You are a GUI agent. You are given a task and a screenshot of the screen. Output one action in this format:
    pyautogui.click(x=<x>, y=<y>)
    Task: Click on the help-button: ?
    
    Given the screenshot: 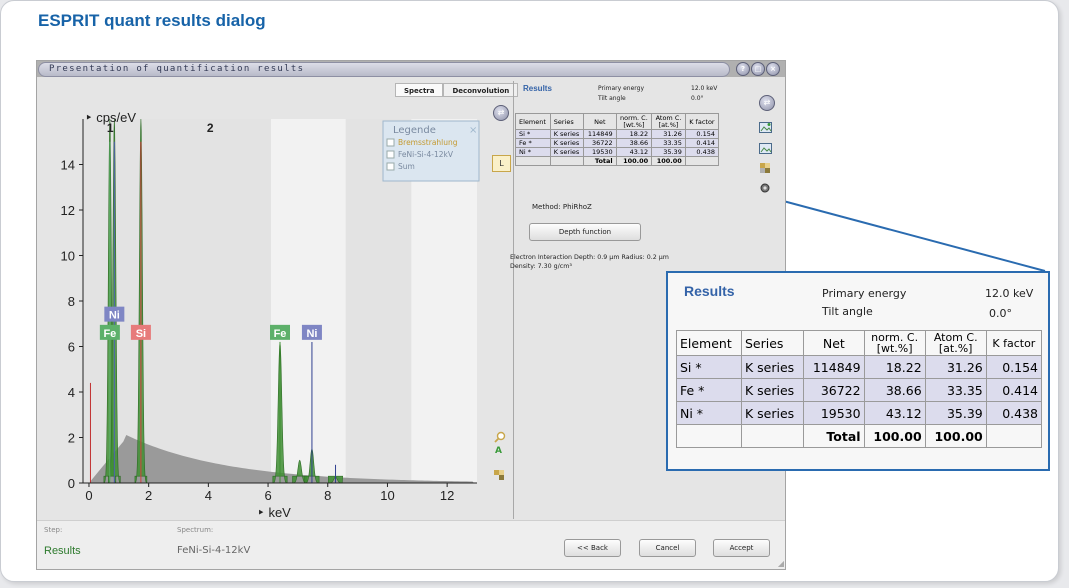 What is the action you would take?
    pyautogui.click(x=743, y=69)
    